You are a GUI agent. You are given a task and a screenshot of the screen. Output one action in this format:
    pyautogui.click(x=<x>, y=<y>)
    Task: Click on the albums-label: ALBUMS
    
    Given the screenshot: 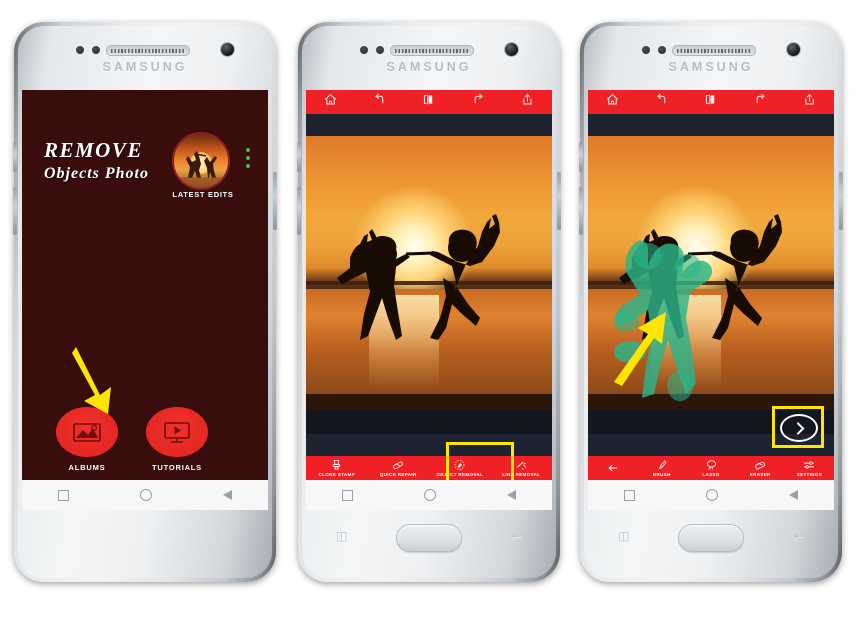 What is the action you would take?
    pyautogui.click(x=87, y=467)
    